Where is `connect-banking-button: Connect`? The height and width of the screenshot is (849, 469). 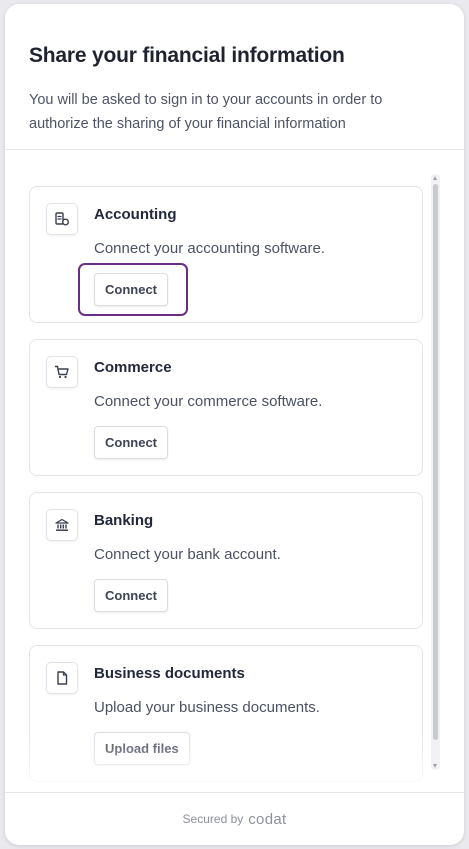
connect-banking-button: Connect is located at coordinates (131, 595).